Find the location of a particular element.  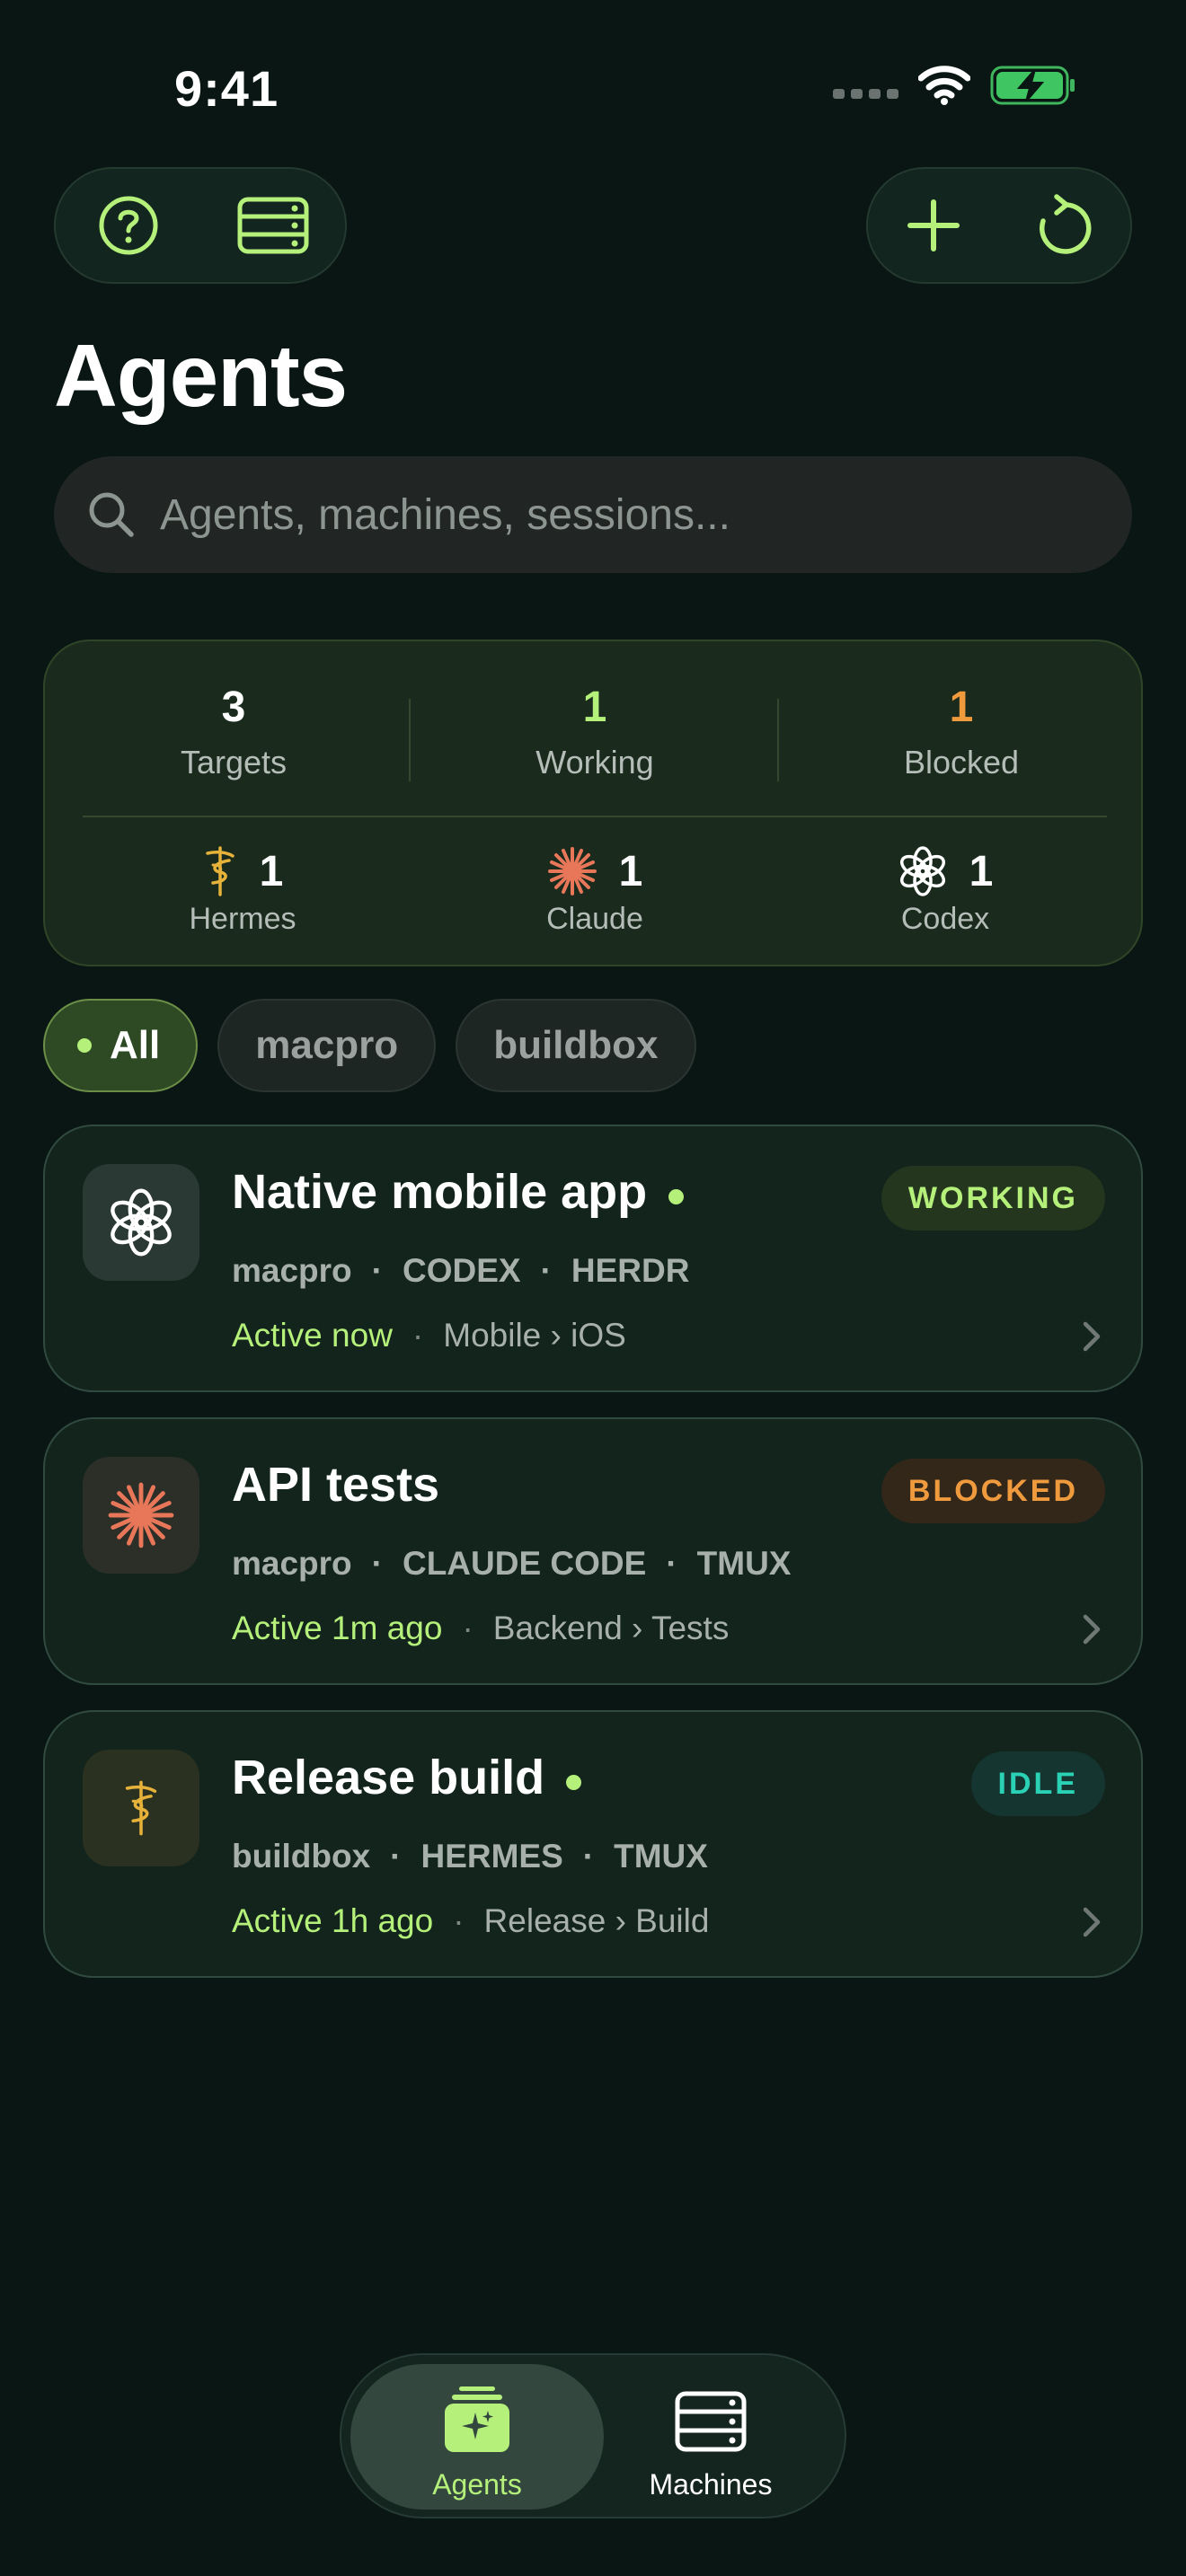

search-bar is located at coordinates (593, 514).